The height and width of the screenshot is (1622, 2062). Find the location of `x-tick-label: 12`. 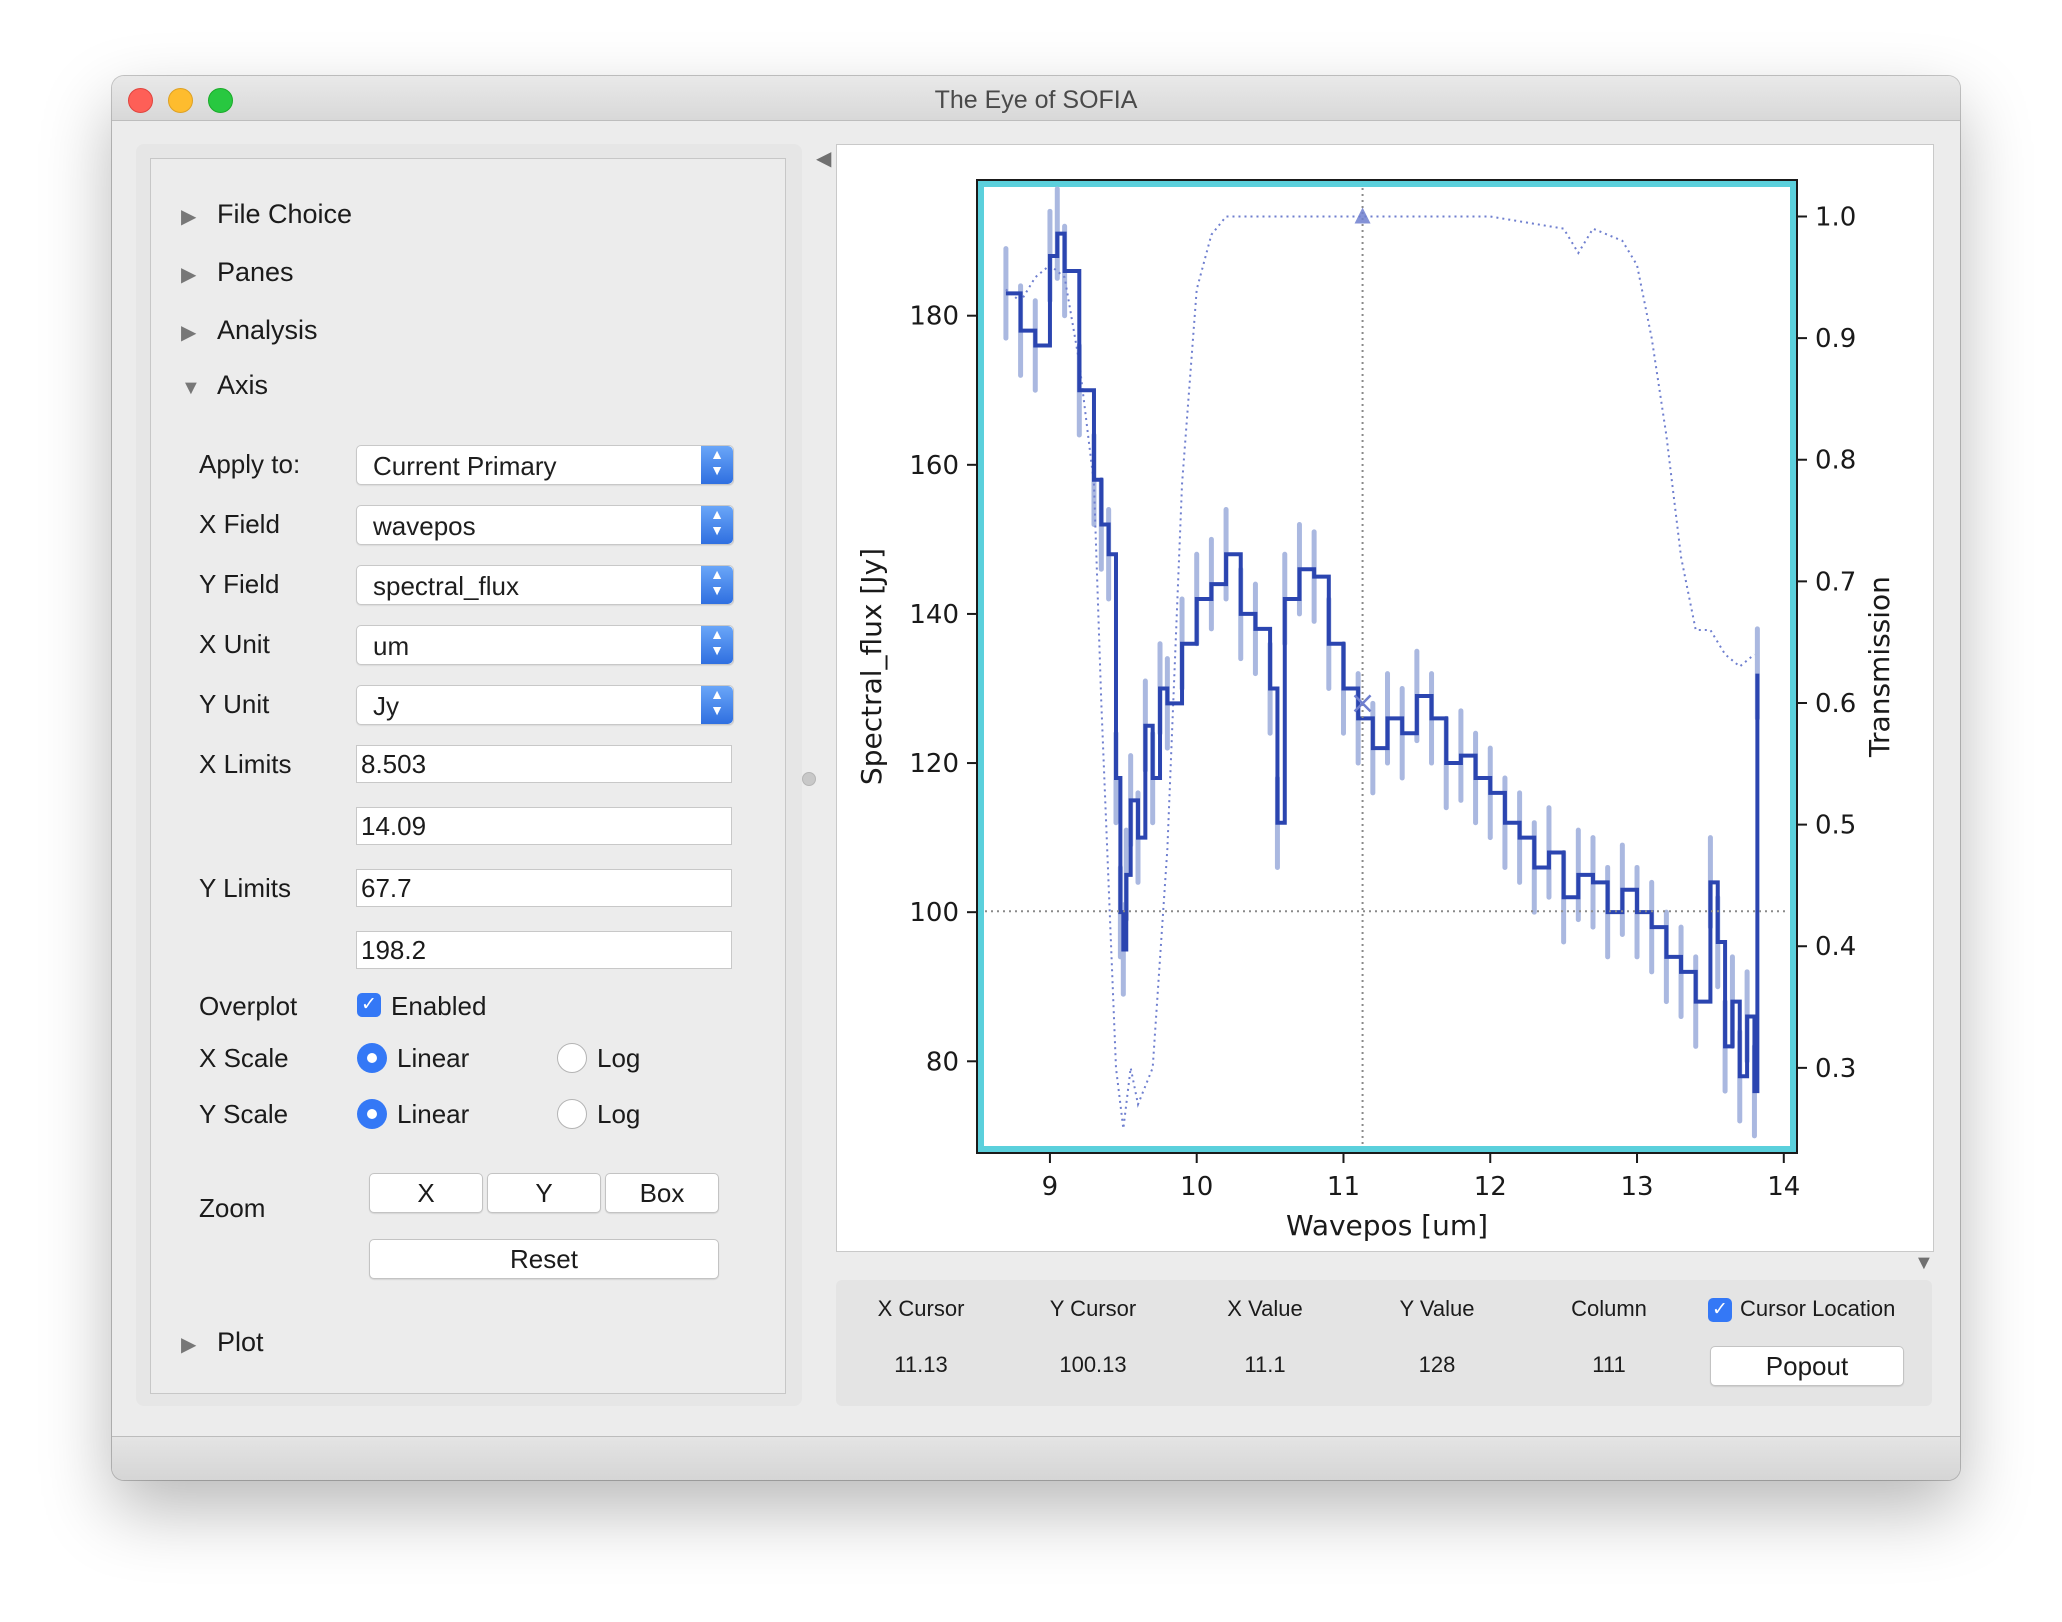

x-tick-label: 12 is located at coordinates (1490, 1187).